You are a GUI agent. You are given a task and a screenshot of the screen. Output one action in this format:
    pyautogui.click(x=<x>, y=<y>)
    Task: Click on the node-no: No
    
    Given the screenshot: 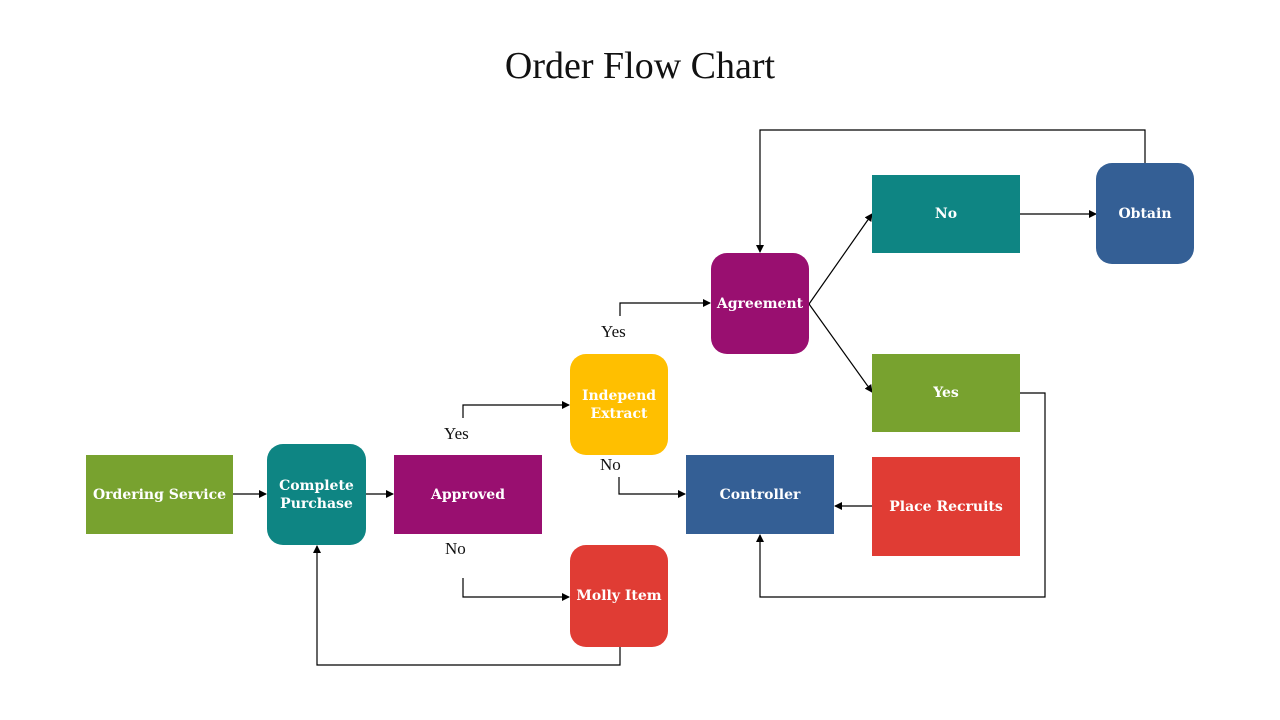 What is the action you would take?
    pyautogui.click(x=946, y=214)
    